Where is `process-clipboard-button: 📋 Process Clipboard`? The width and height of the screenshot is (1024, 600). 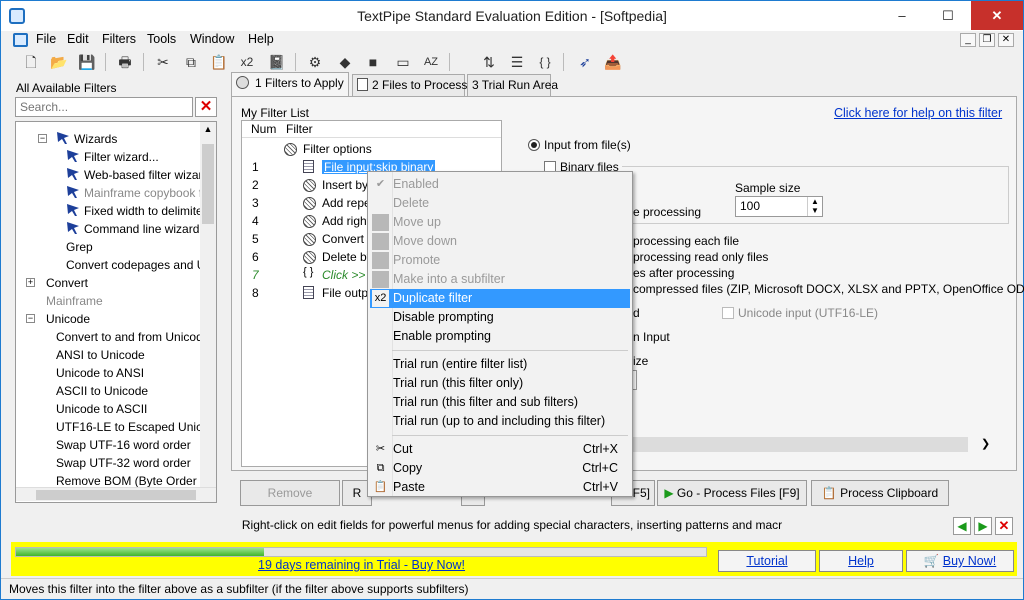 process-clipboard-button: 📋 Process Clipboard is located at coordinates (880, 493).